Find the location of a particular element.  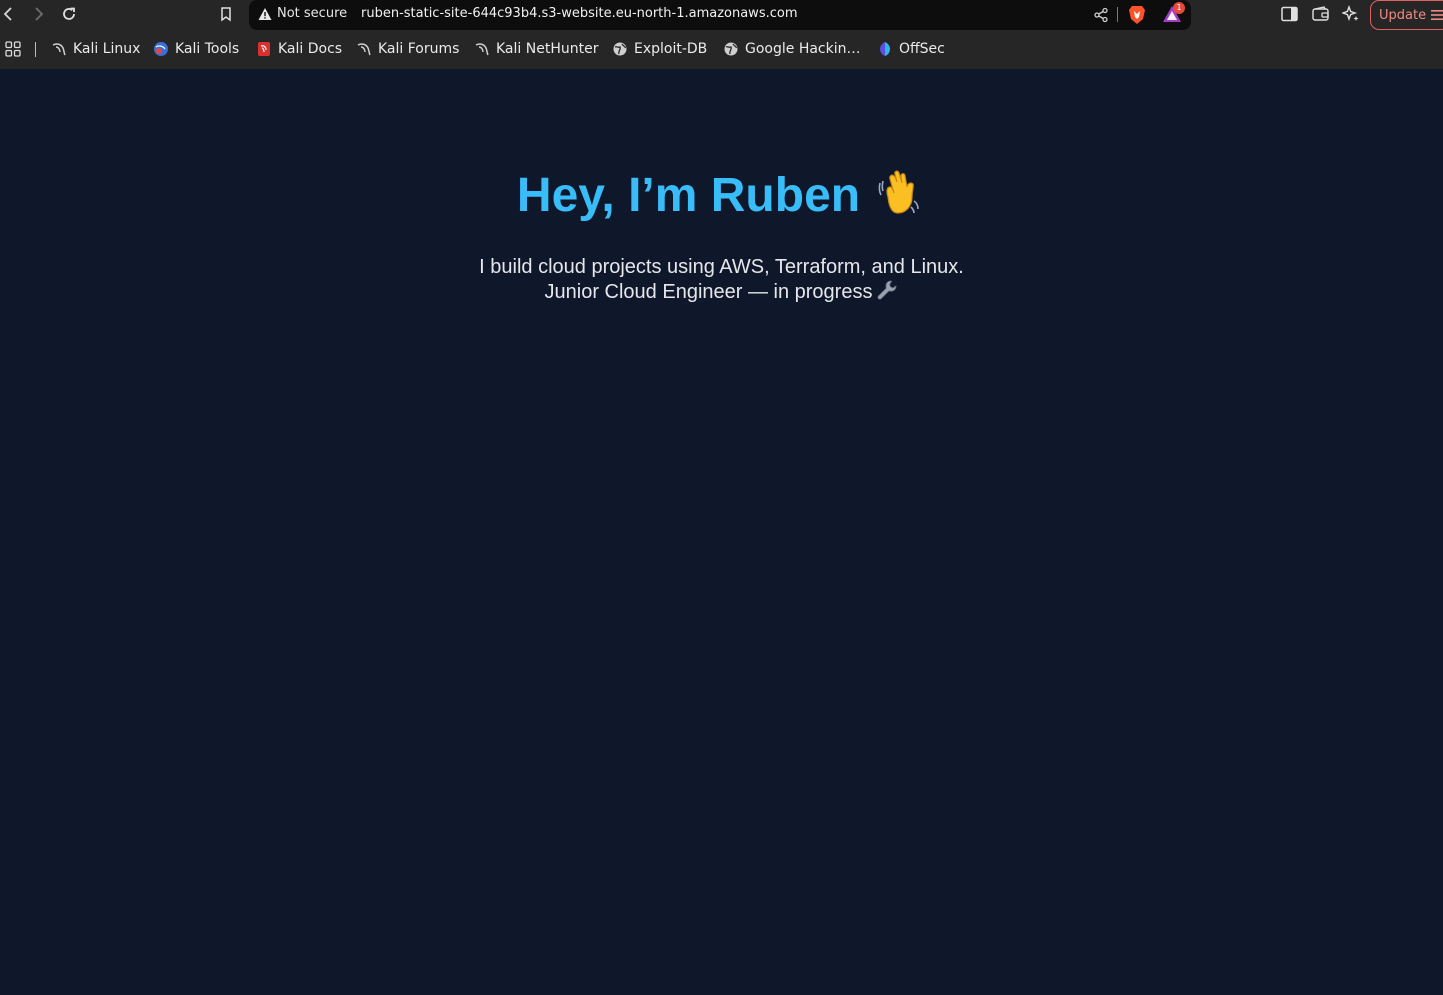

bookmark-page-button is located at coordinates (226, 14).